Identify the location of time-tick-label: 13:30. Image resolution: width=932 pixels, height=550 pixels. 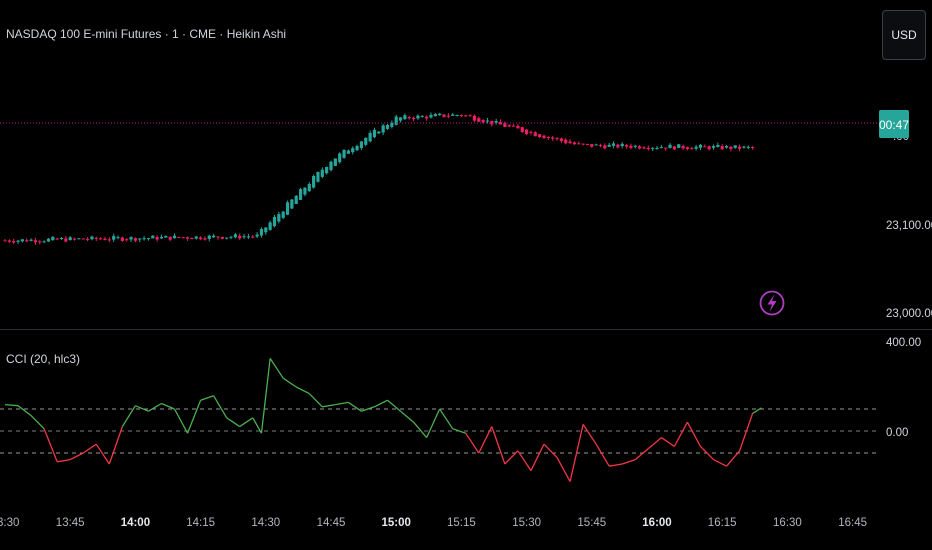
(9, 523).